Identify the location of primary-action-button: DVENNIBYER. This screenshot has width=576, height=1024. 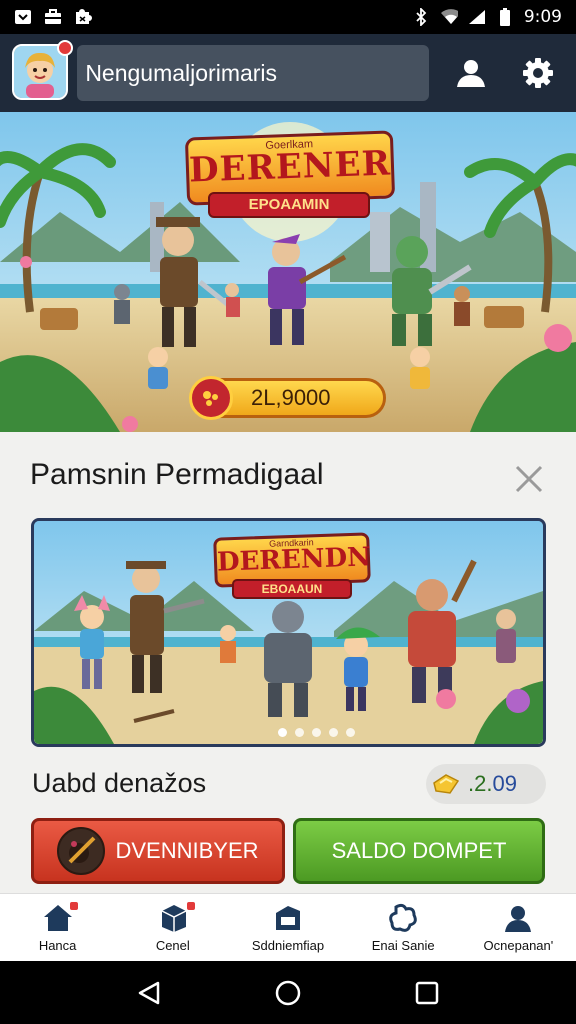
(158, 851).